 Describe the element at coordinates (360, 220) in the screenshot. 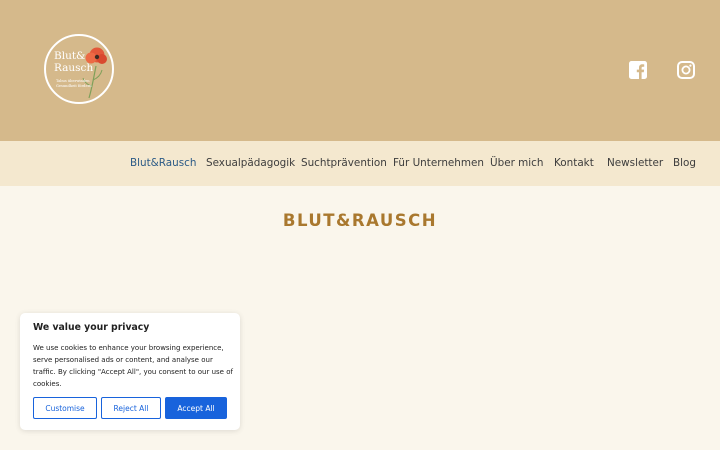

I see `page-title: BLUT&RAUSCH` at that location.